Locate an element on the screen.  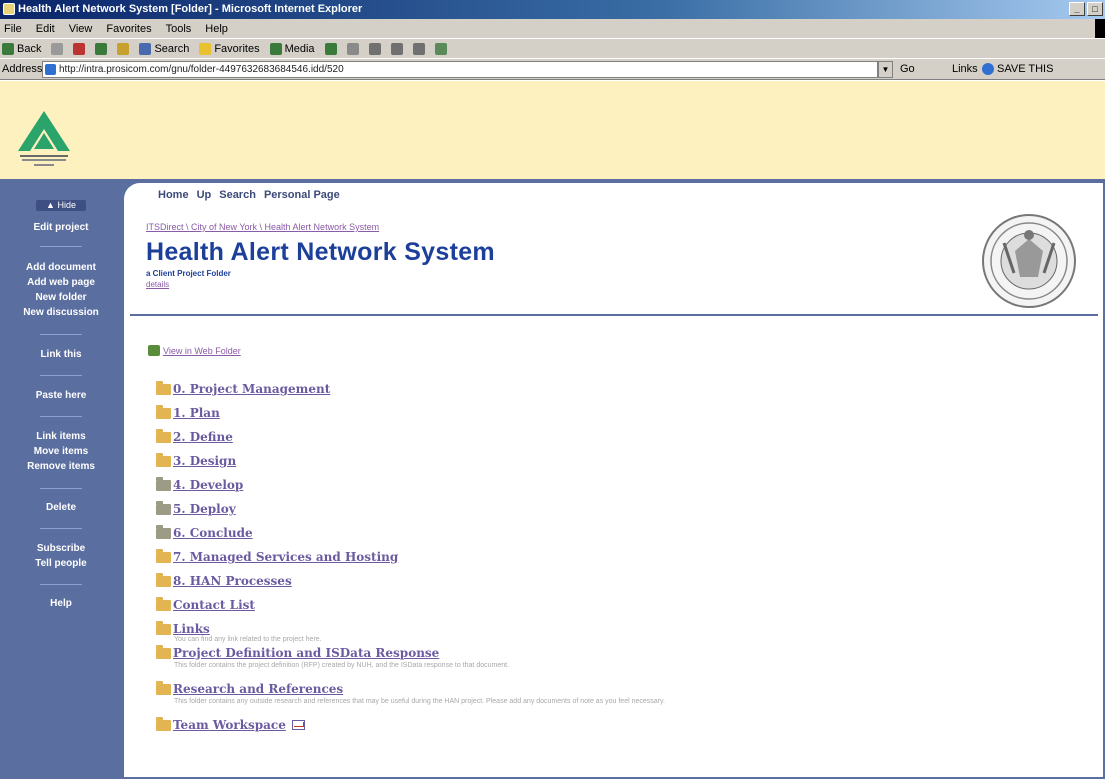
nav-search: Search is located at coordinates (237, 195).